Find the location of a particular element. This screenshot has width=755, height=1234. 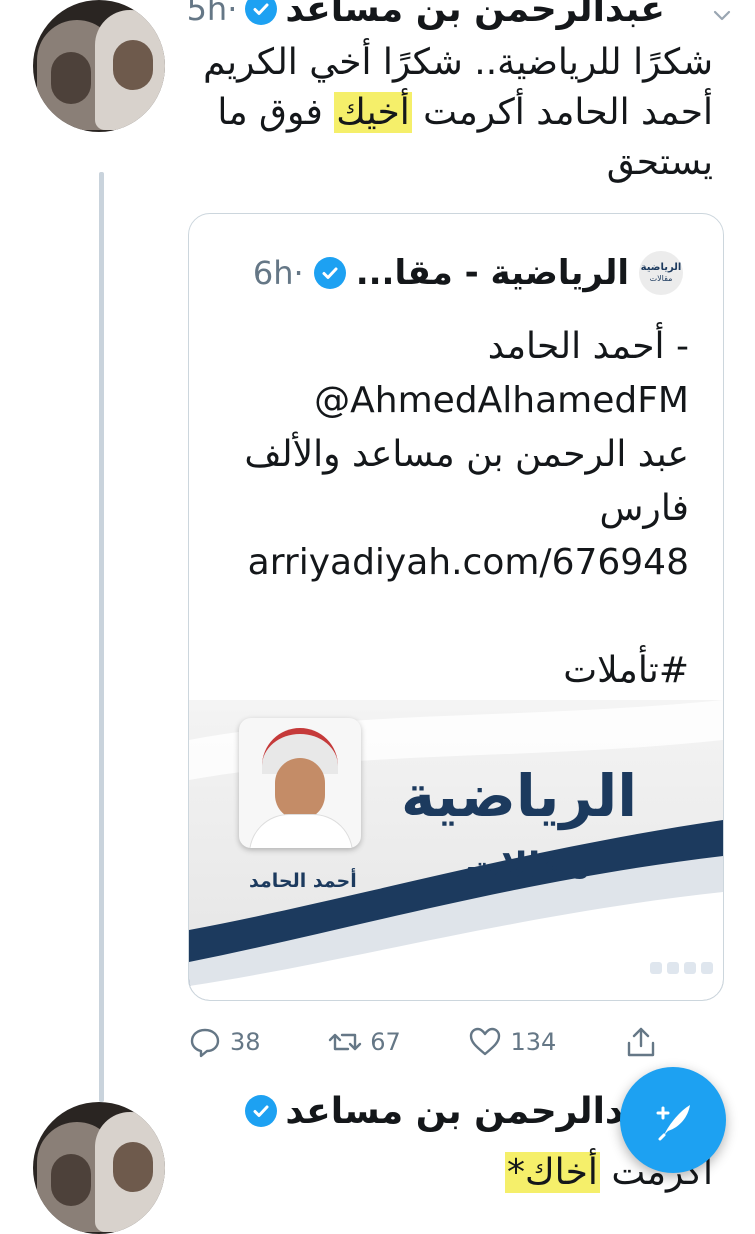

quoted-tweet-time: ·6h is located at coordinates (278, 273).